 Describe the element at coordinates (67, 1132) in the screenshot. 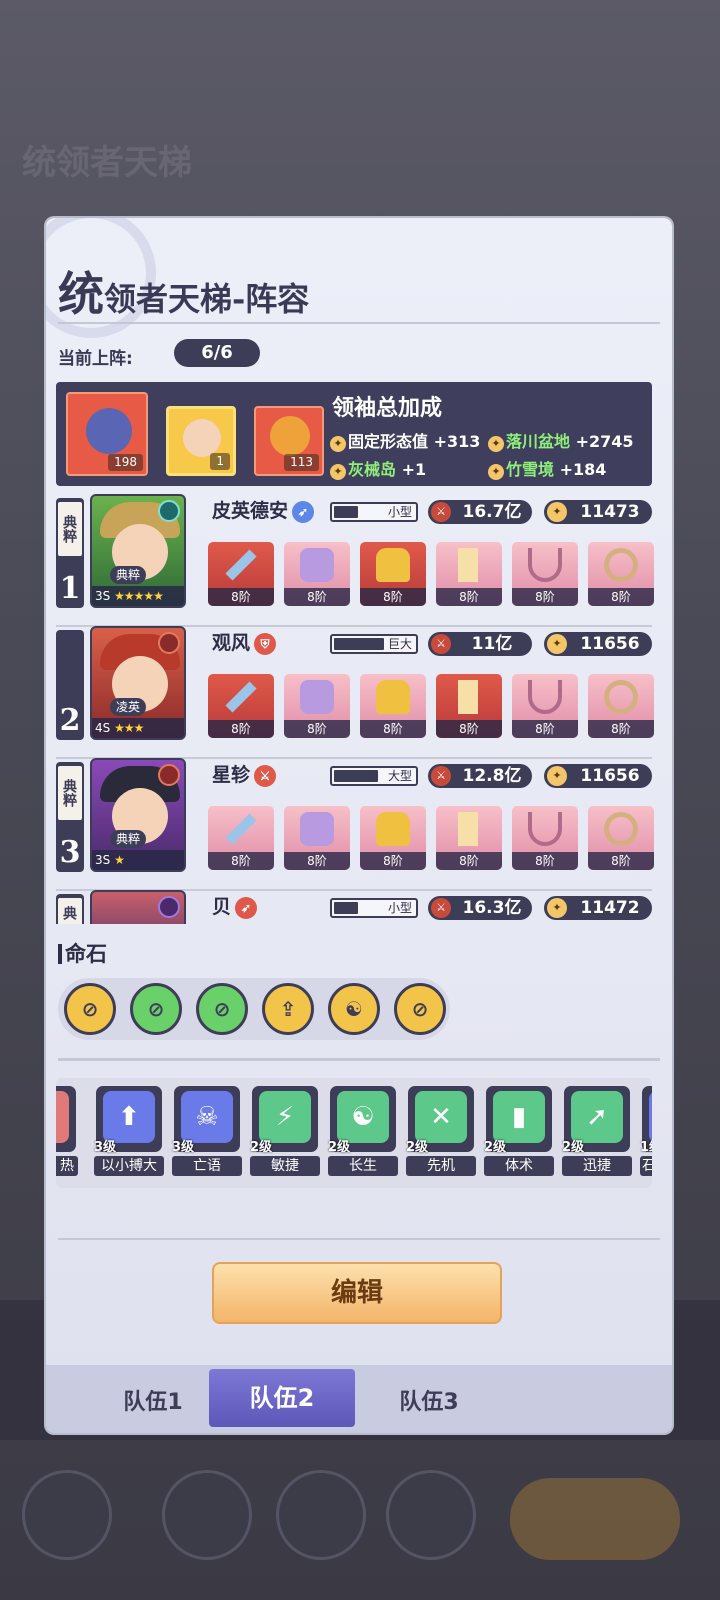

I see `skill-item: 热` at that location.